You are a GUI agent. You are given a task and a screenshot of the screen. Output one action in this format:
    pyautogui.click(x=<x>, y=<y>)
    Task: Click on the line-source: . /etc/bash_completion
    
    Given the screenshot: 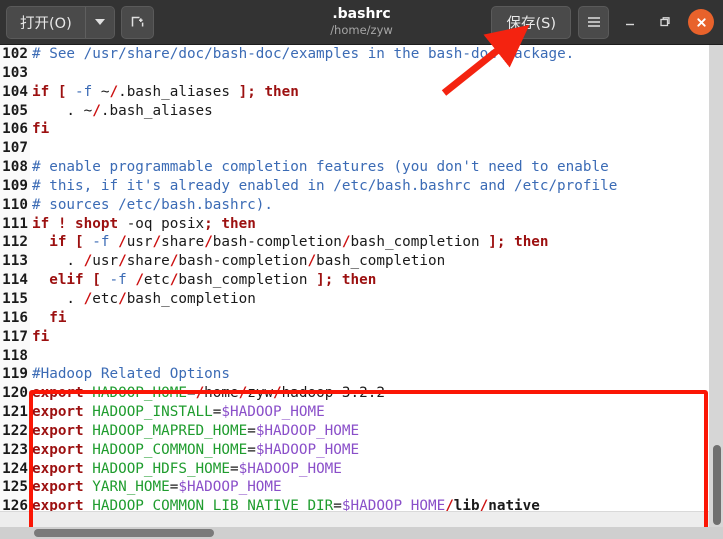 What is the action you would take?
    pyautogui.click(x=143, y=299)
    